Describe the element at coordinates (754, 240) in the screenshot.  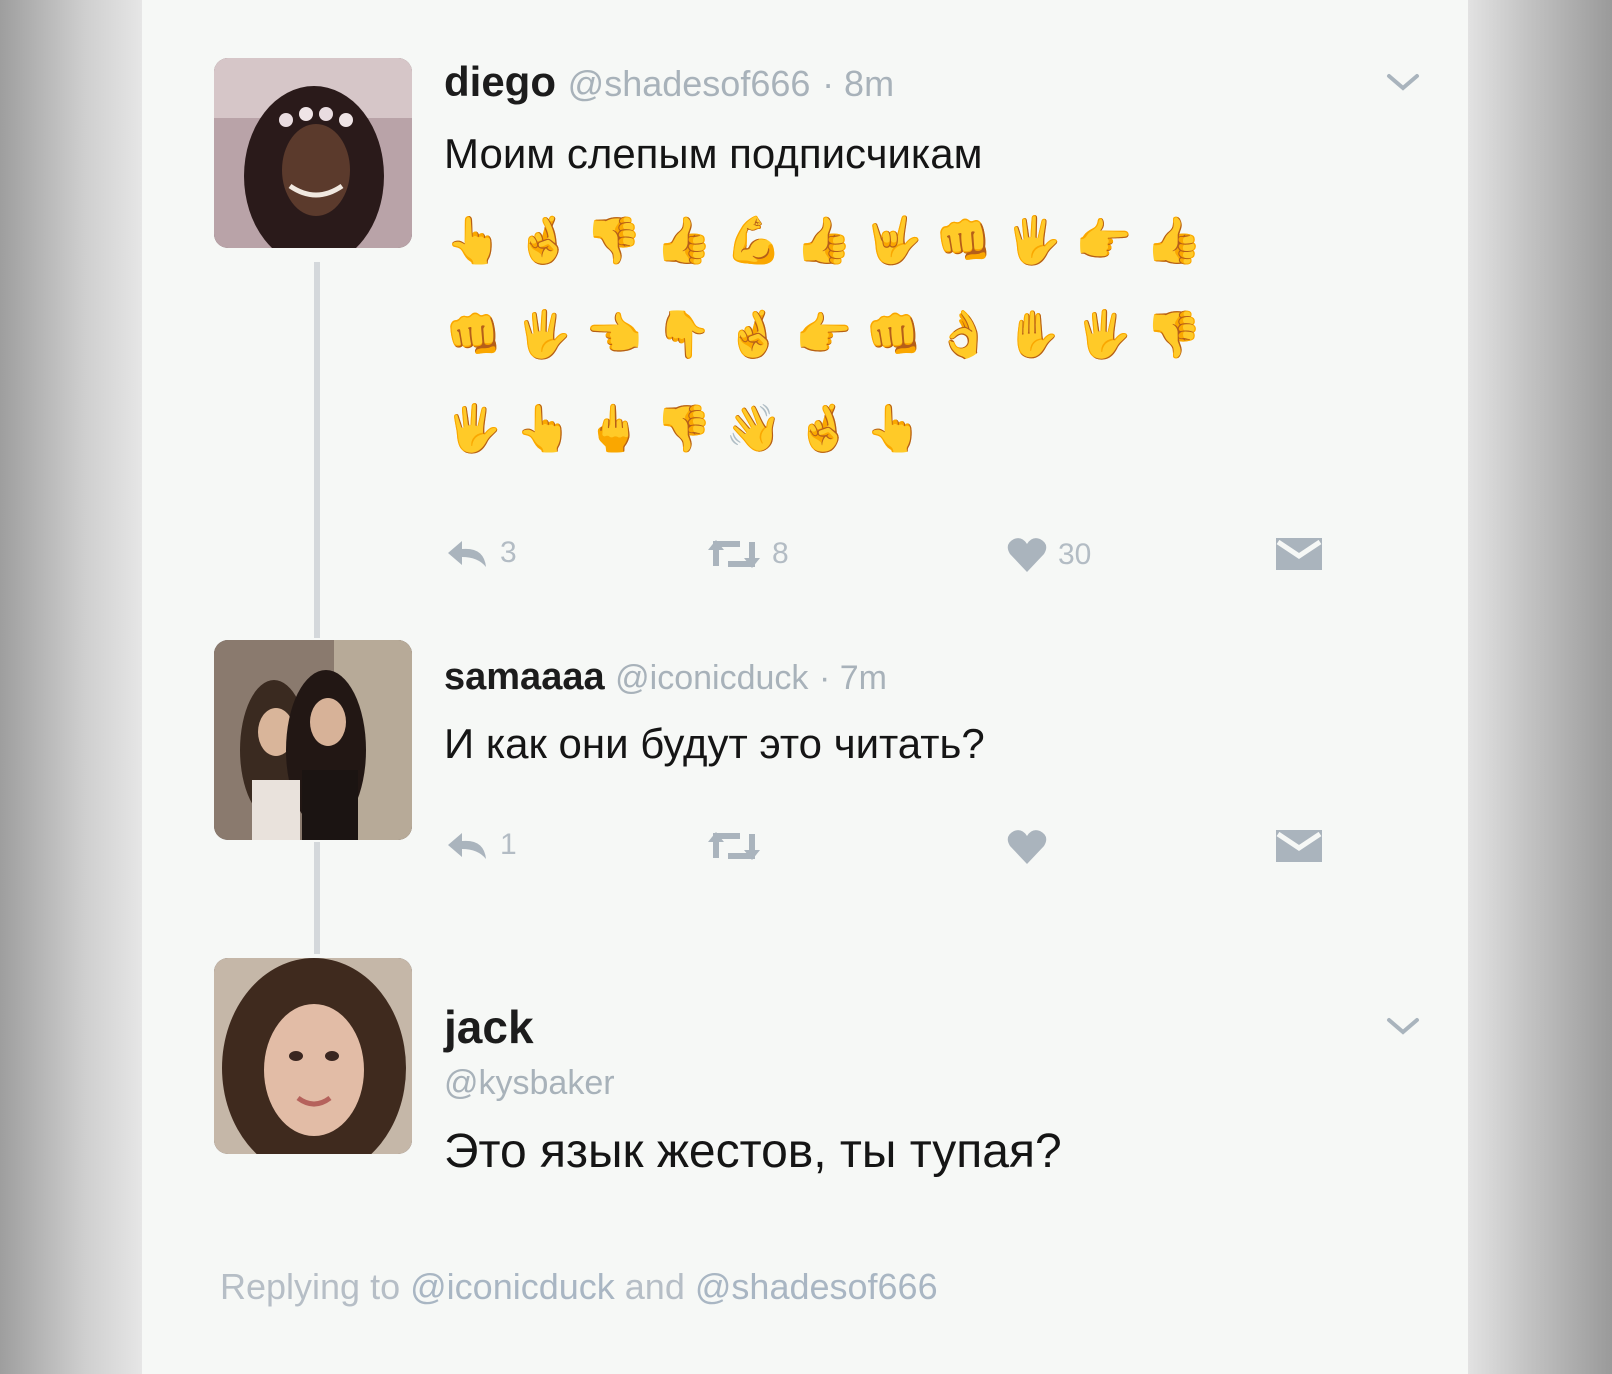
I see `hand-emoji: 💪` at that location.